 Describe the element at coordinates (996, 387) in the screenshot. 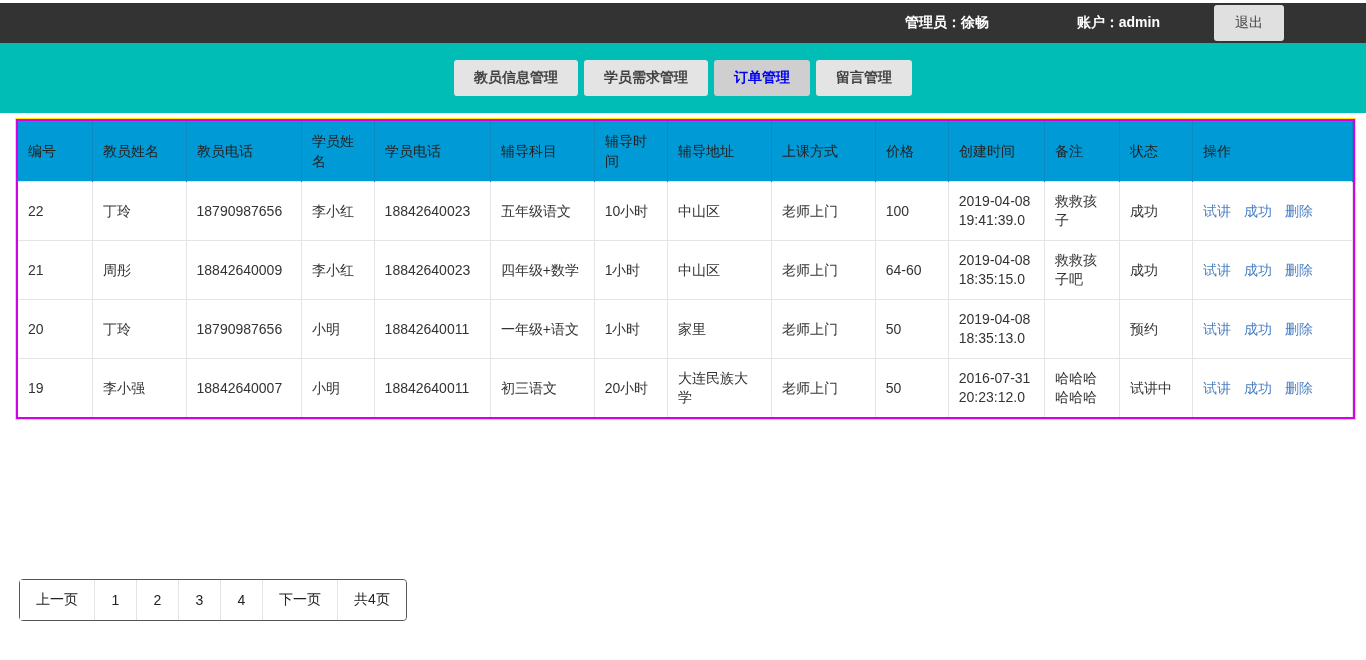

I see `table-cell: 2016-07-31 20:23:12.0` at that location.